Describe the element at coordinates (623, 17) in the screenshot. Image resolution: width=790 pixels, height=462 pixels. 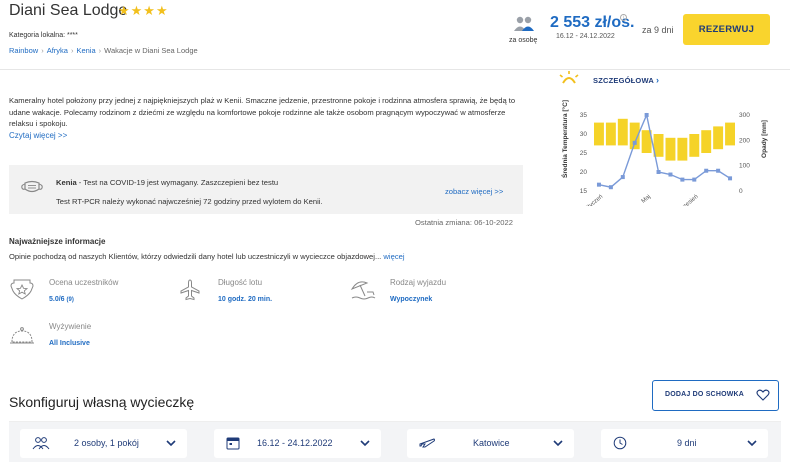
I see `info-icon: i` at that location.